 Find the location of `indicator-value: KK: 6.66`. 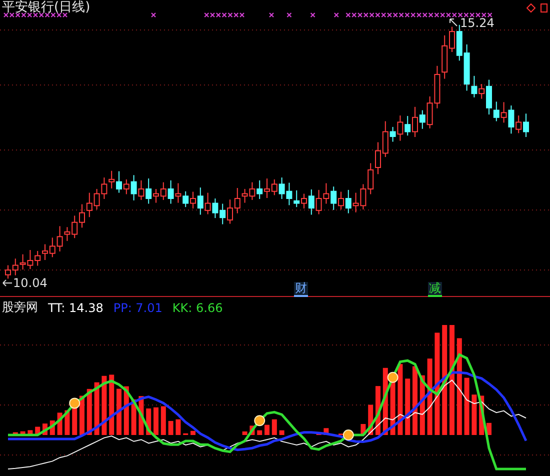

indicator-value: KK: 6.66 is located at coordinates (197, 307).